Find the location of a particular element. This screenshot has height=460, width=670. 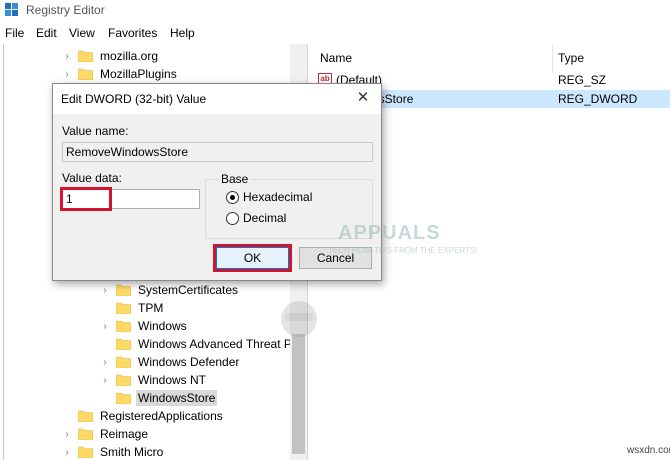

tree-item: › mozilla.org is located at coordinates (111, 56).